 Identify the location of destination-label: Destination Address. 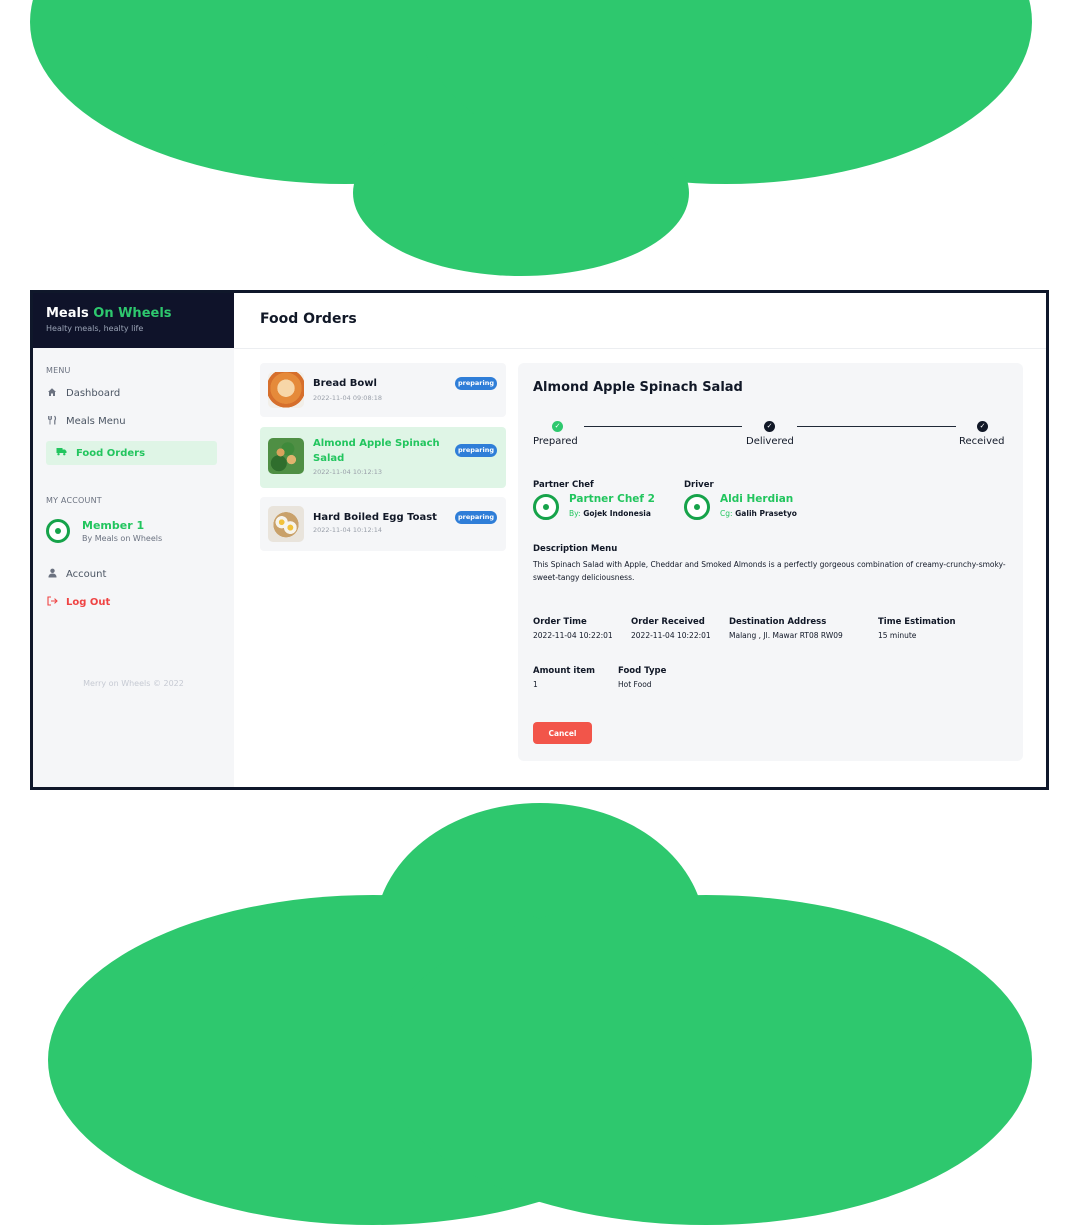
(778, 622).